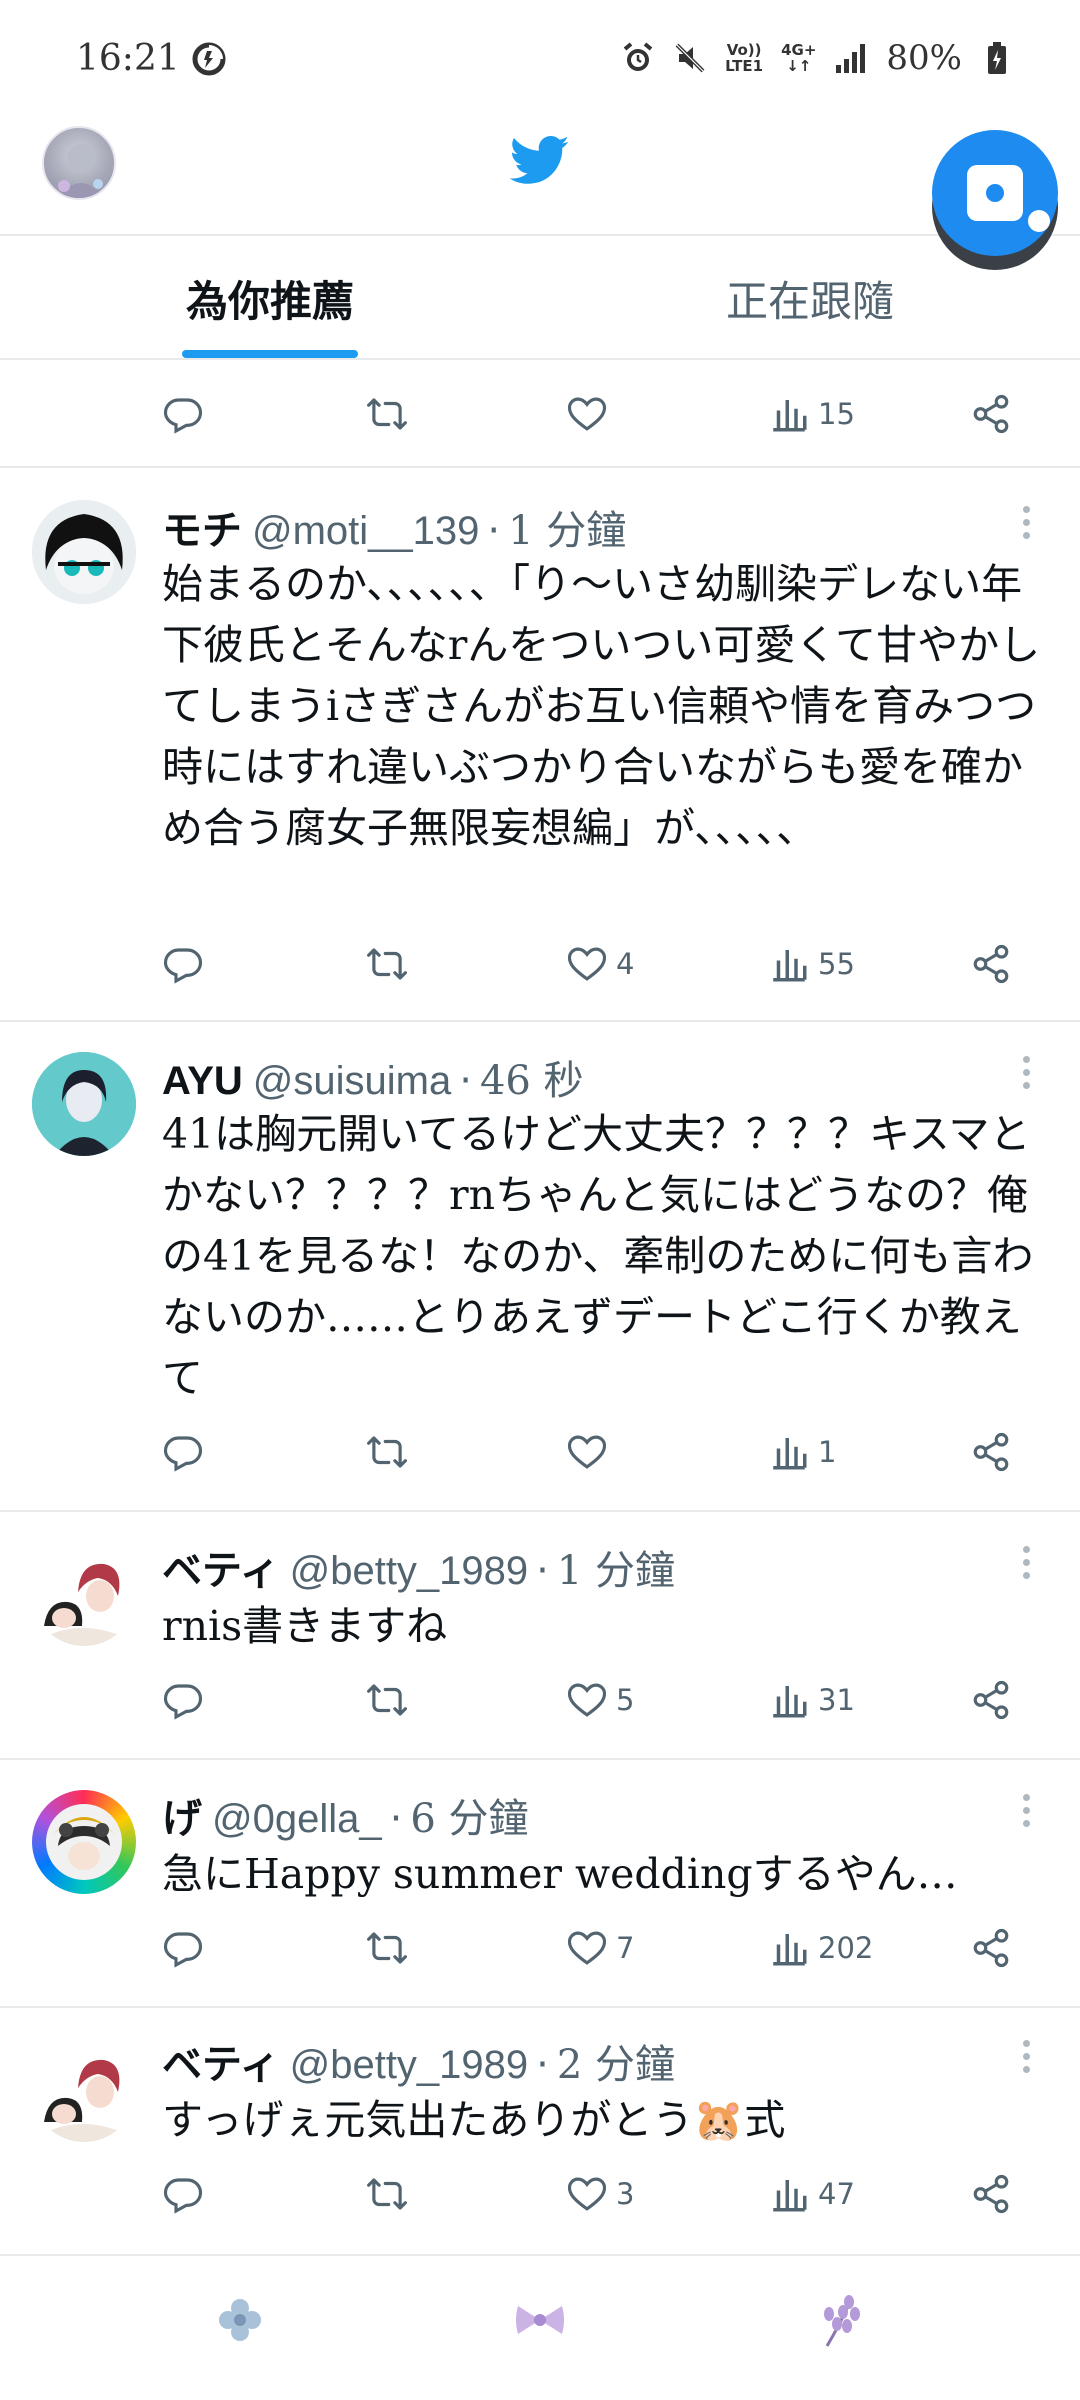  I want to click on views-button: 15, so click(811, 414).